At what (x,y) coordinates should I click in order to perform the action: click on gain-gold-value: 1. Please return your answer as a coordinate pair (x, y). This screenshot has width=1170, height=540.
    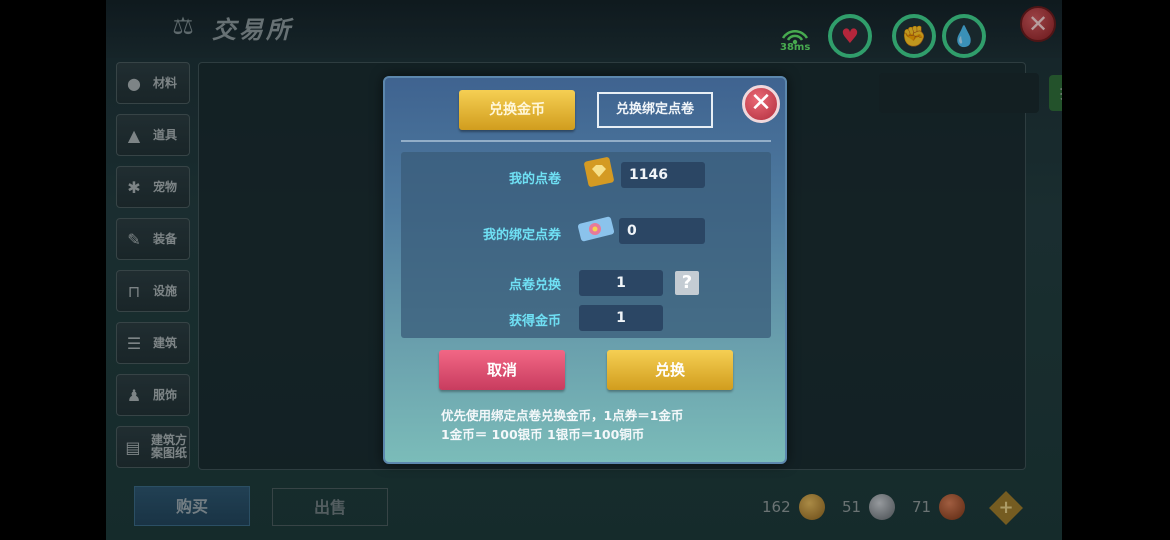
    Looking at the image, I should click on (621, 318).